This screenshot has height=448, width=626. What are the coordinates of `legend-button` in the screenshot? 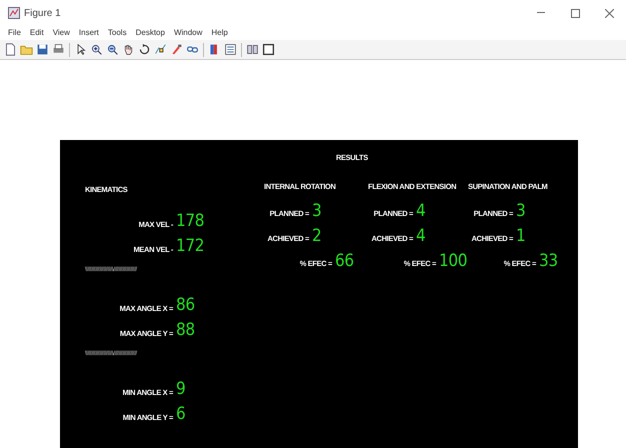 It's located at (230, 50).